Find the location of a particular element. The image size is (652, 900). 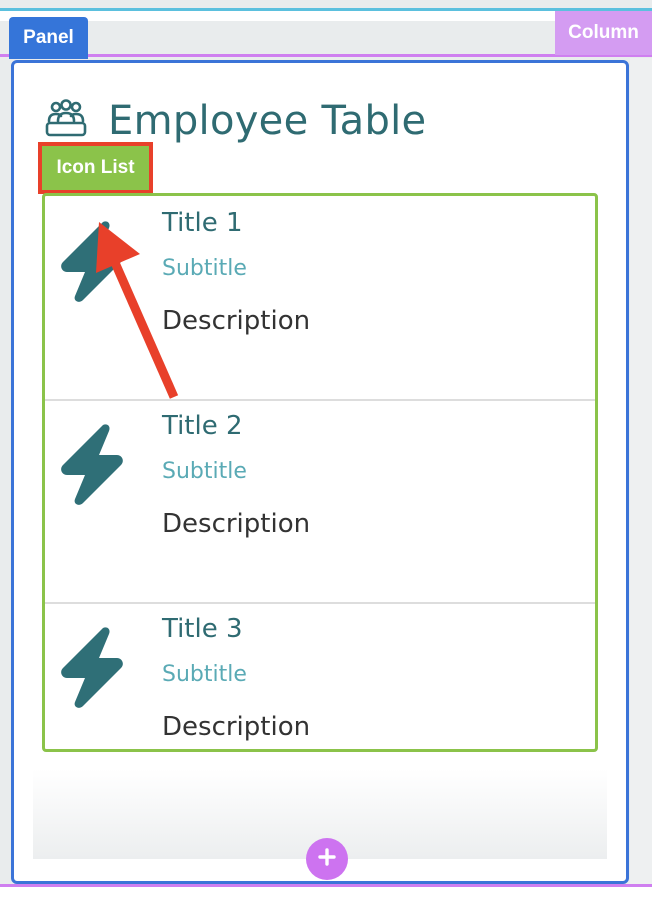

panel-title: Employee Table is located at coordinates (267, 121).